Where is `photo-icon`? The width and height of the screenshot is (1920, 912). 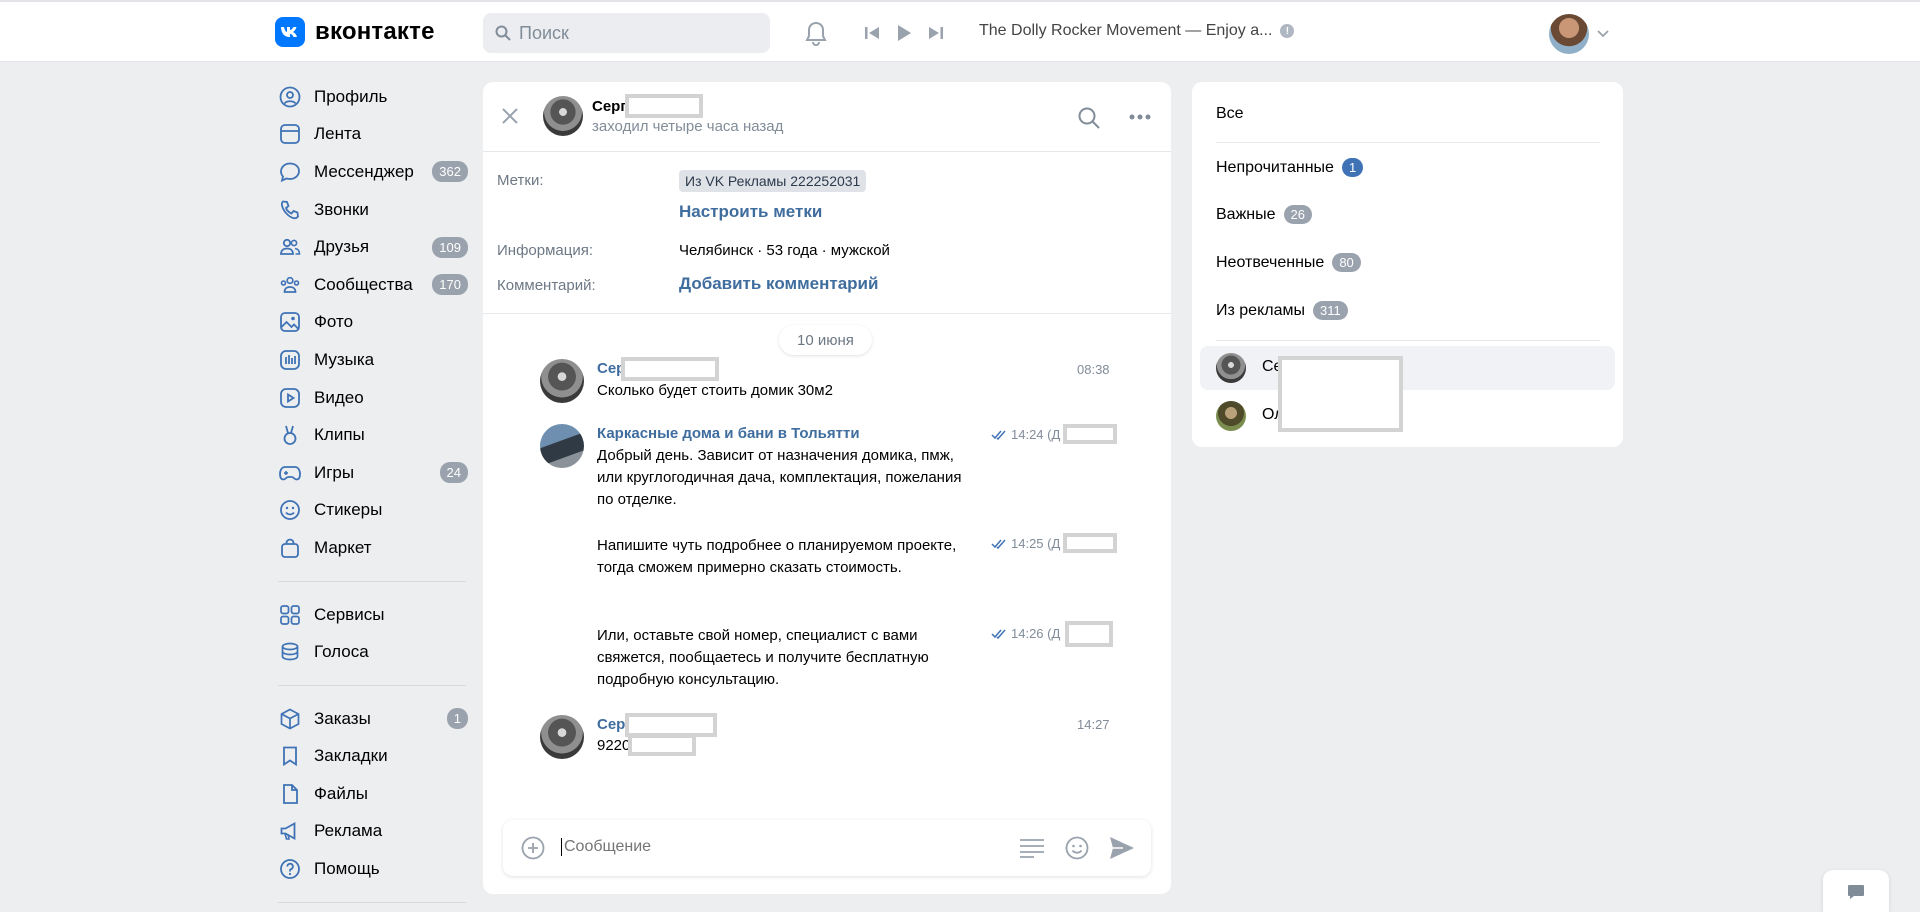 photo-icon is located at coordinates (290, 322).